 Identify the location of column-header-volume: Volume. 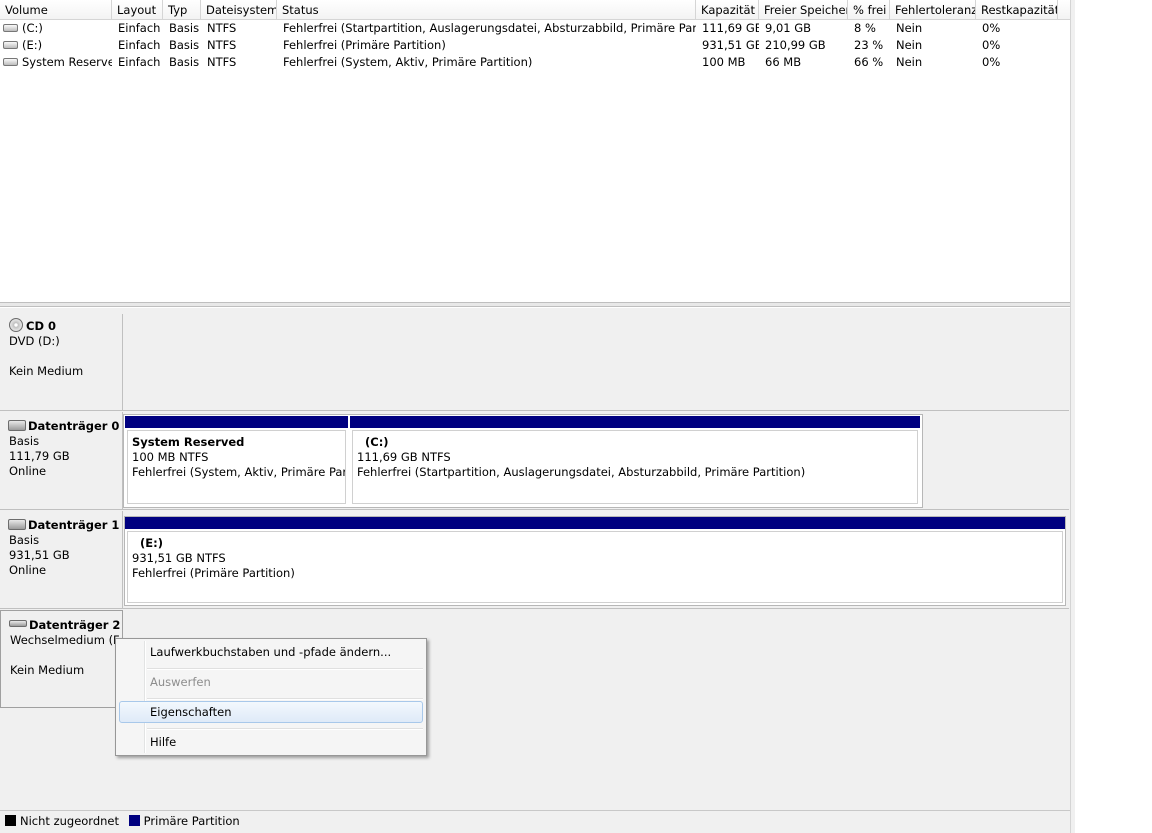
(56, 9).